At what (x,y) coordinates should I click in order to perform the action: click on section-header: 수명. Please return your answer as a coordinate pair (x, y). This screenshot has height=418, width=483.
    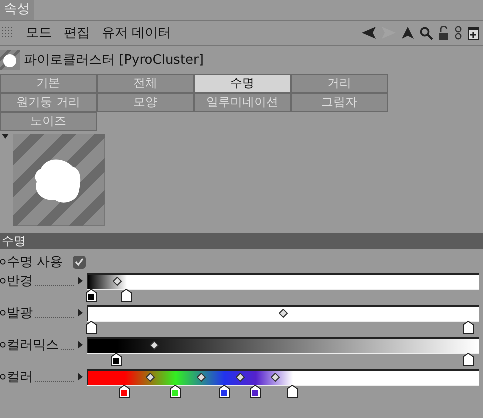
    Looking at the image, I should click on (241, 241).